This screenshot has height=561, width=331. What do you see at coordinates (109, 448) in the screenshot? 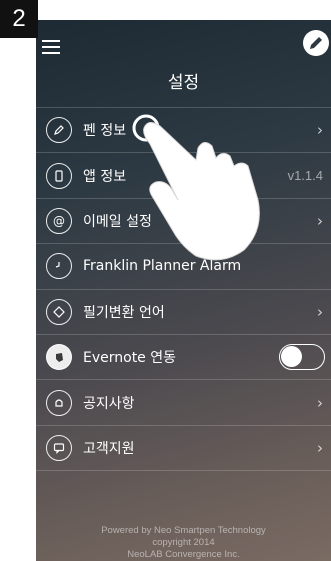
I see `row-label: 고객지원` at bounding box center [109, 448].